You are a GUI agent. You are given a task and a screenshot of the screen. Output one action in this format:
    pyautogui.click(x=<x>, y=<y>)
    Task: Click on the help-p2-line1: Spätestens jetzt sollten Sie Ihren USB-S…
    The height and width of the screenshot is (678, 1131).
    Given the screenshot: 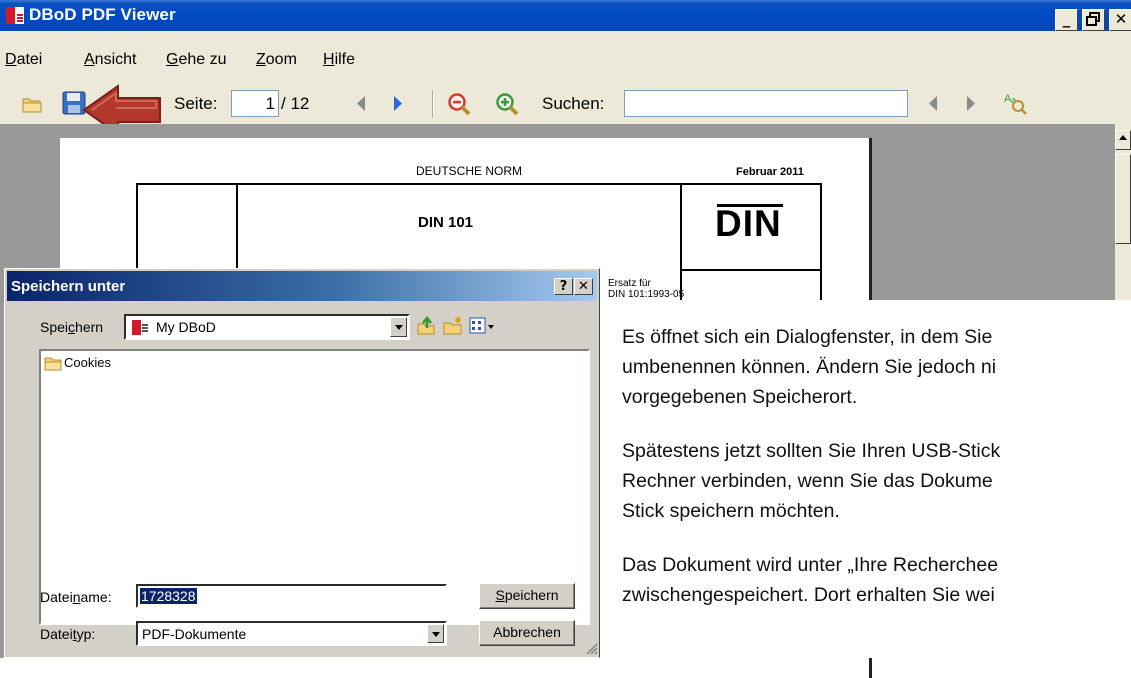 What is the action you would take?
    pyautogui.click(x=811, y=451)
    